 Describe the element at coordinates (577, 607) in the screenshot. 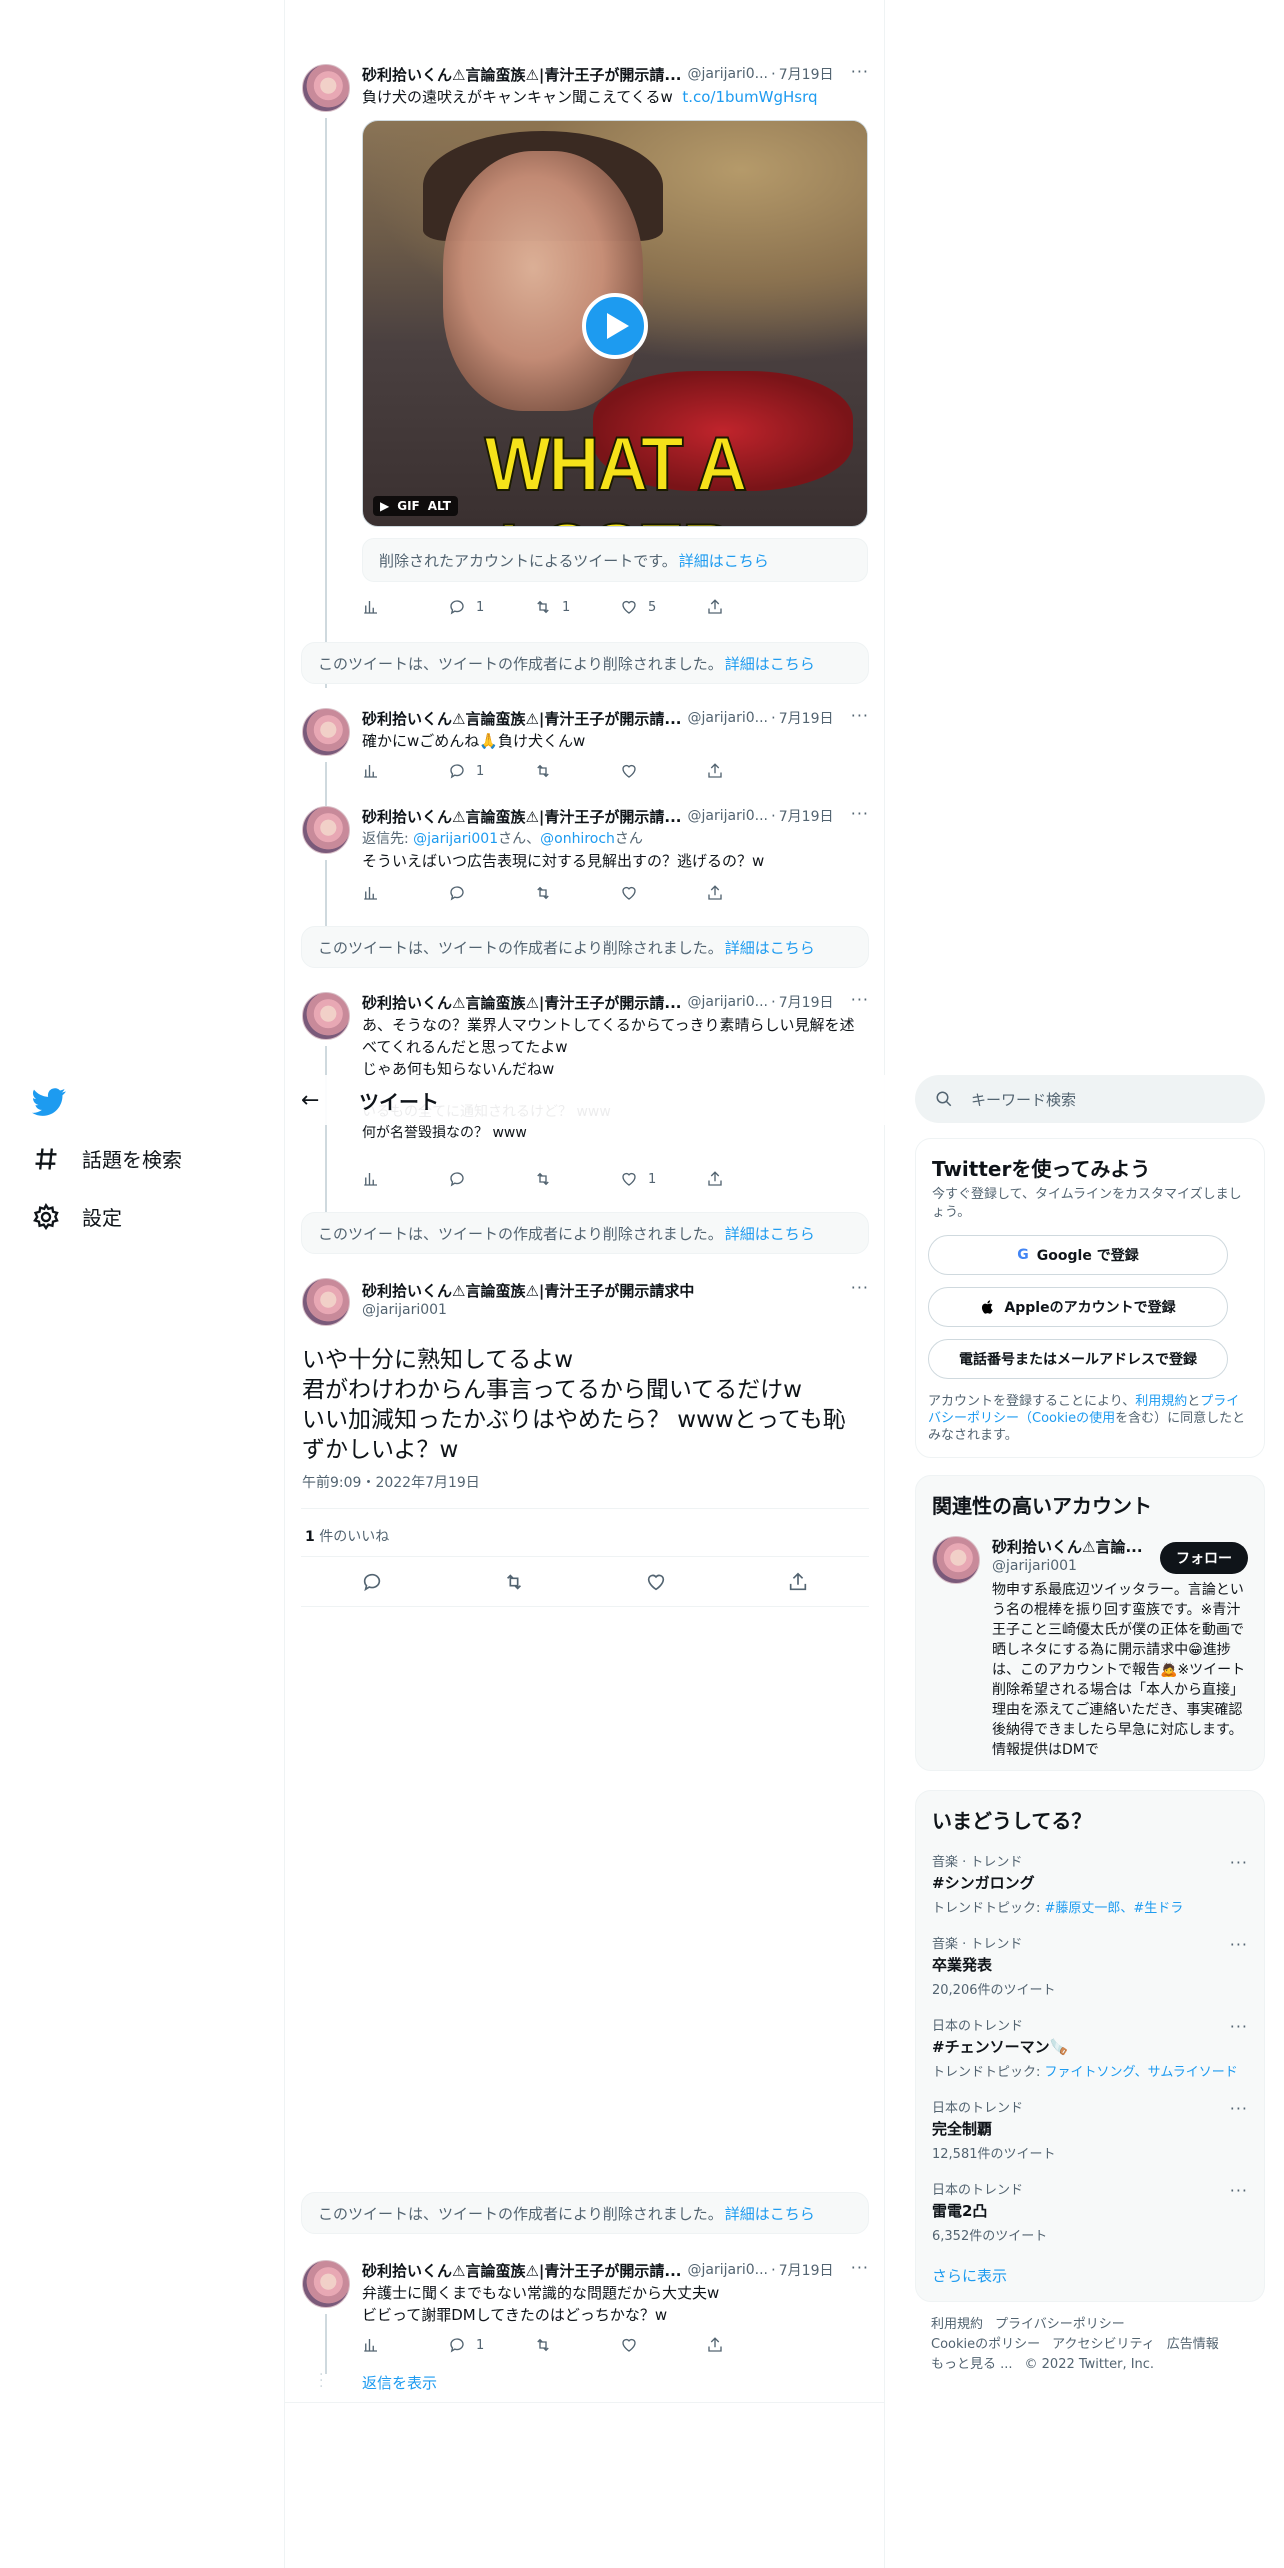

I see `retweet-button: 1` at that location.